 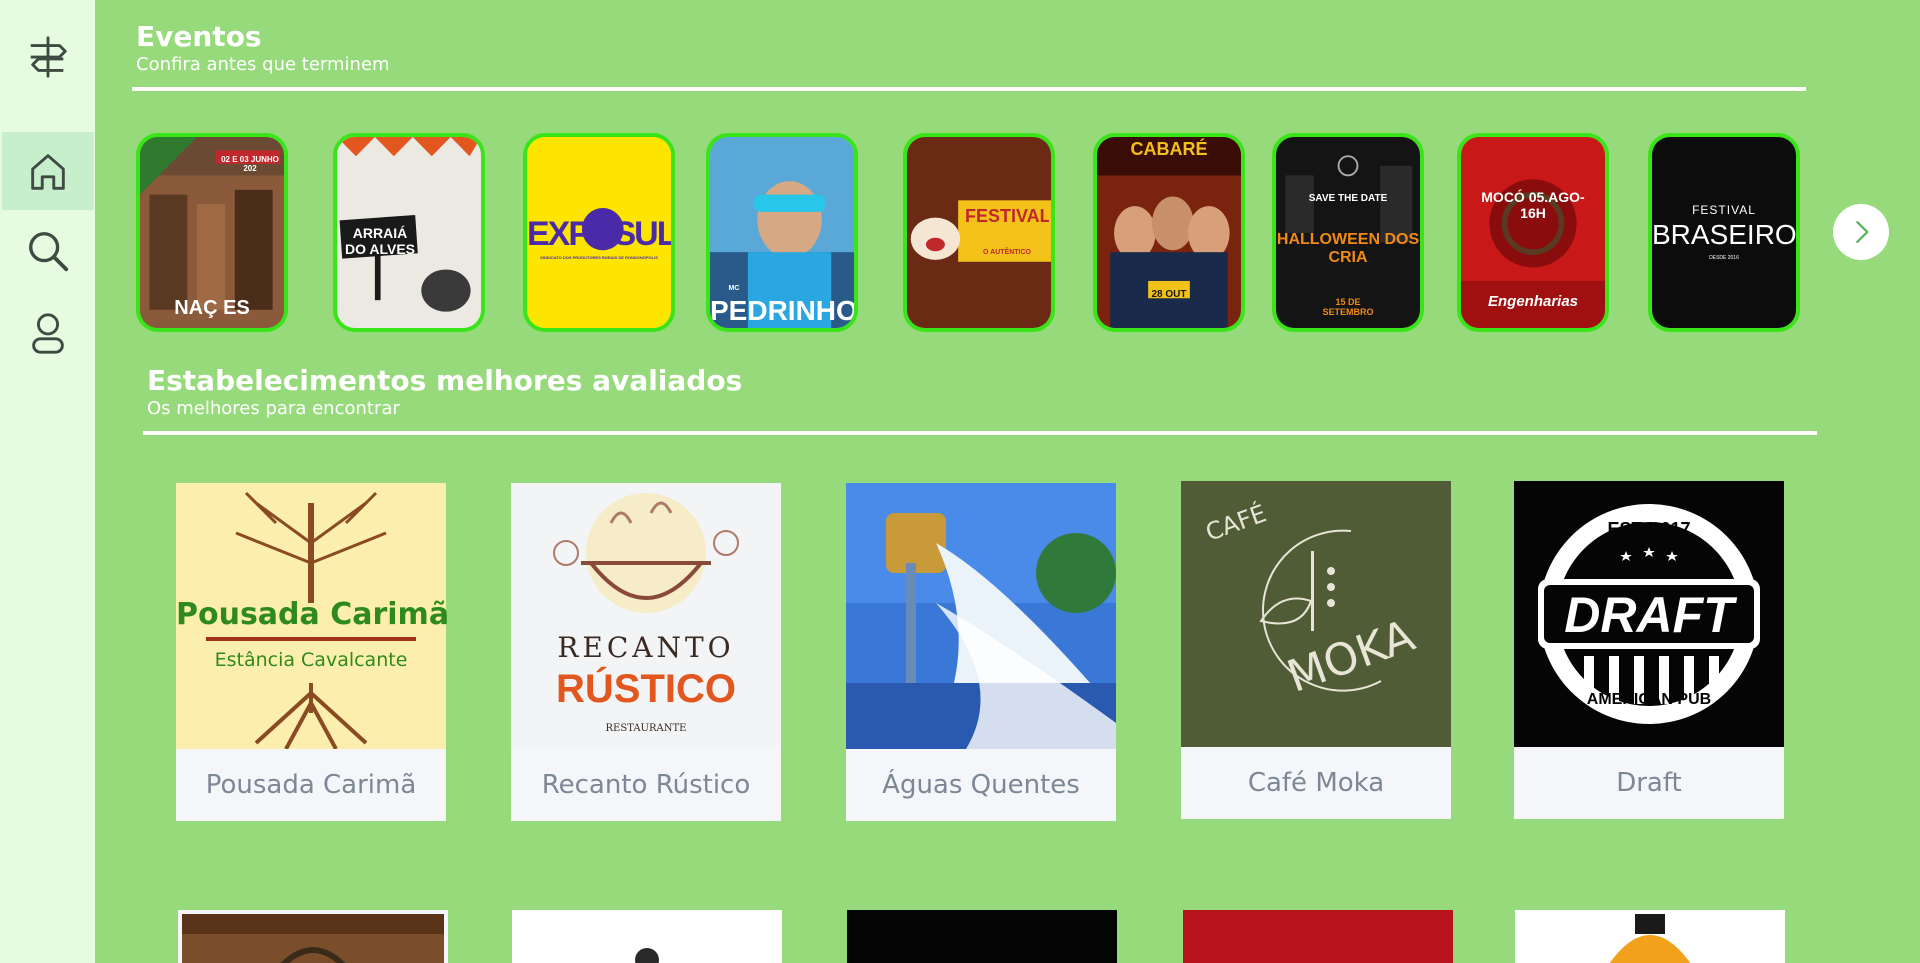 I want to click on event-label: EXPOSUL, so click(x=599, y=234).